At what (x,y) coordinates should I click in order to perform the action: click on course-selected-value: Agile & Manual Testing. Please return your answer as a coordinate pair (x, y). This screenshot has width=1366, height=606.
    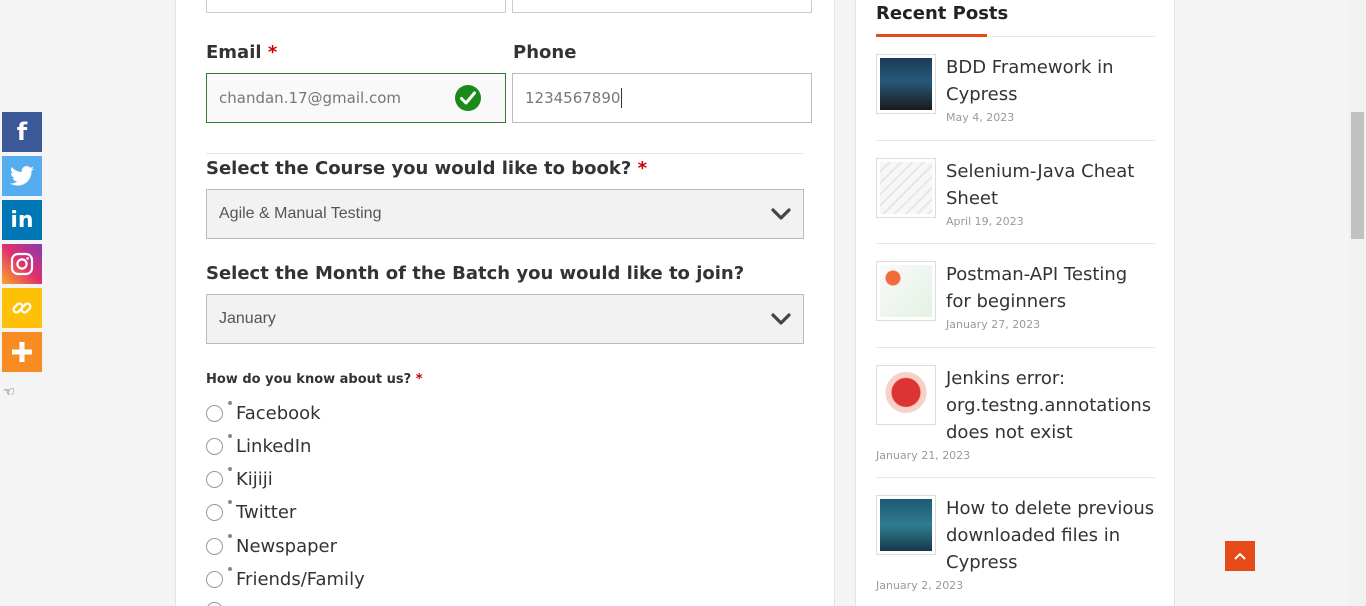
    Looking at the image, I should click on (300, 213).